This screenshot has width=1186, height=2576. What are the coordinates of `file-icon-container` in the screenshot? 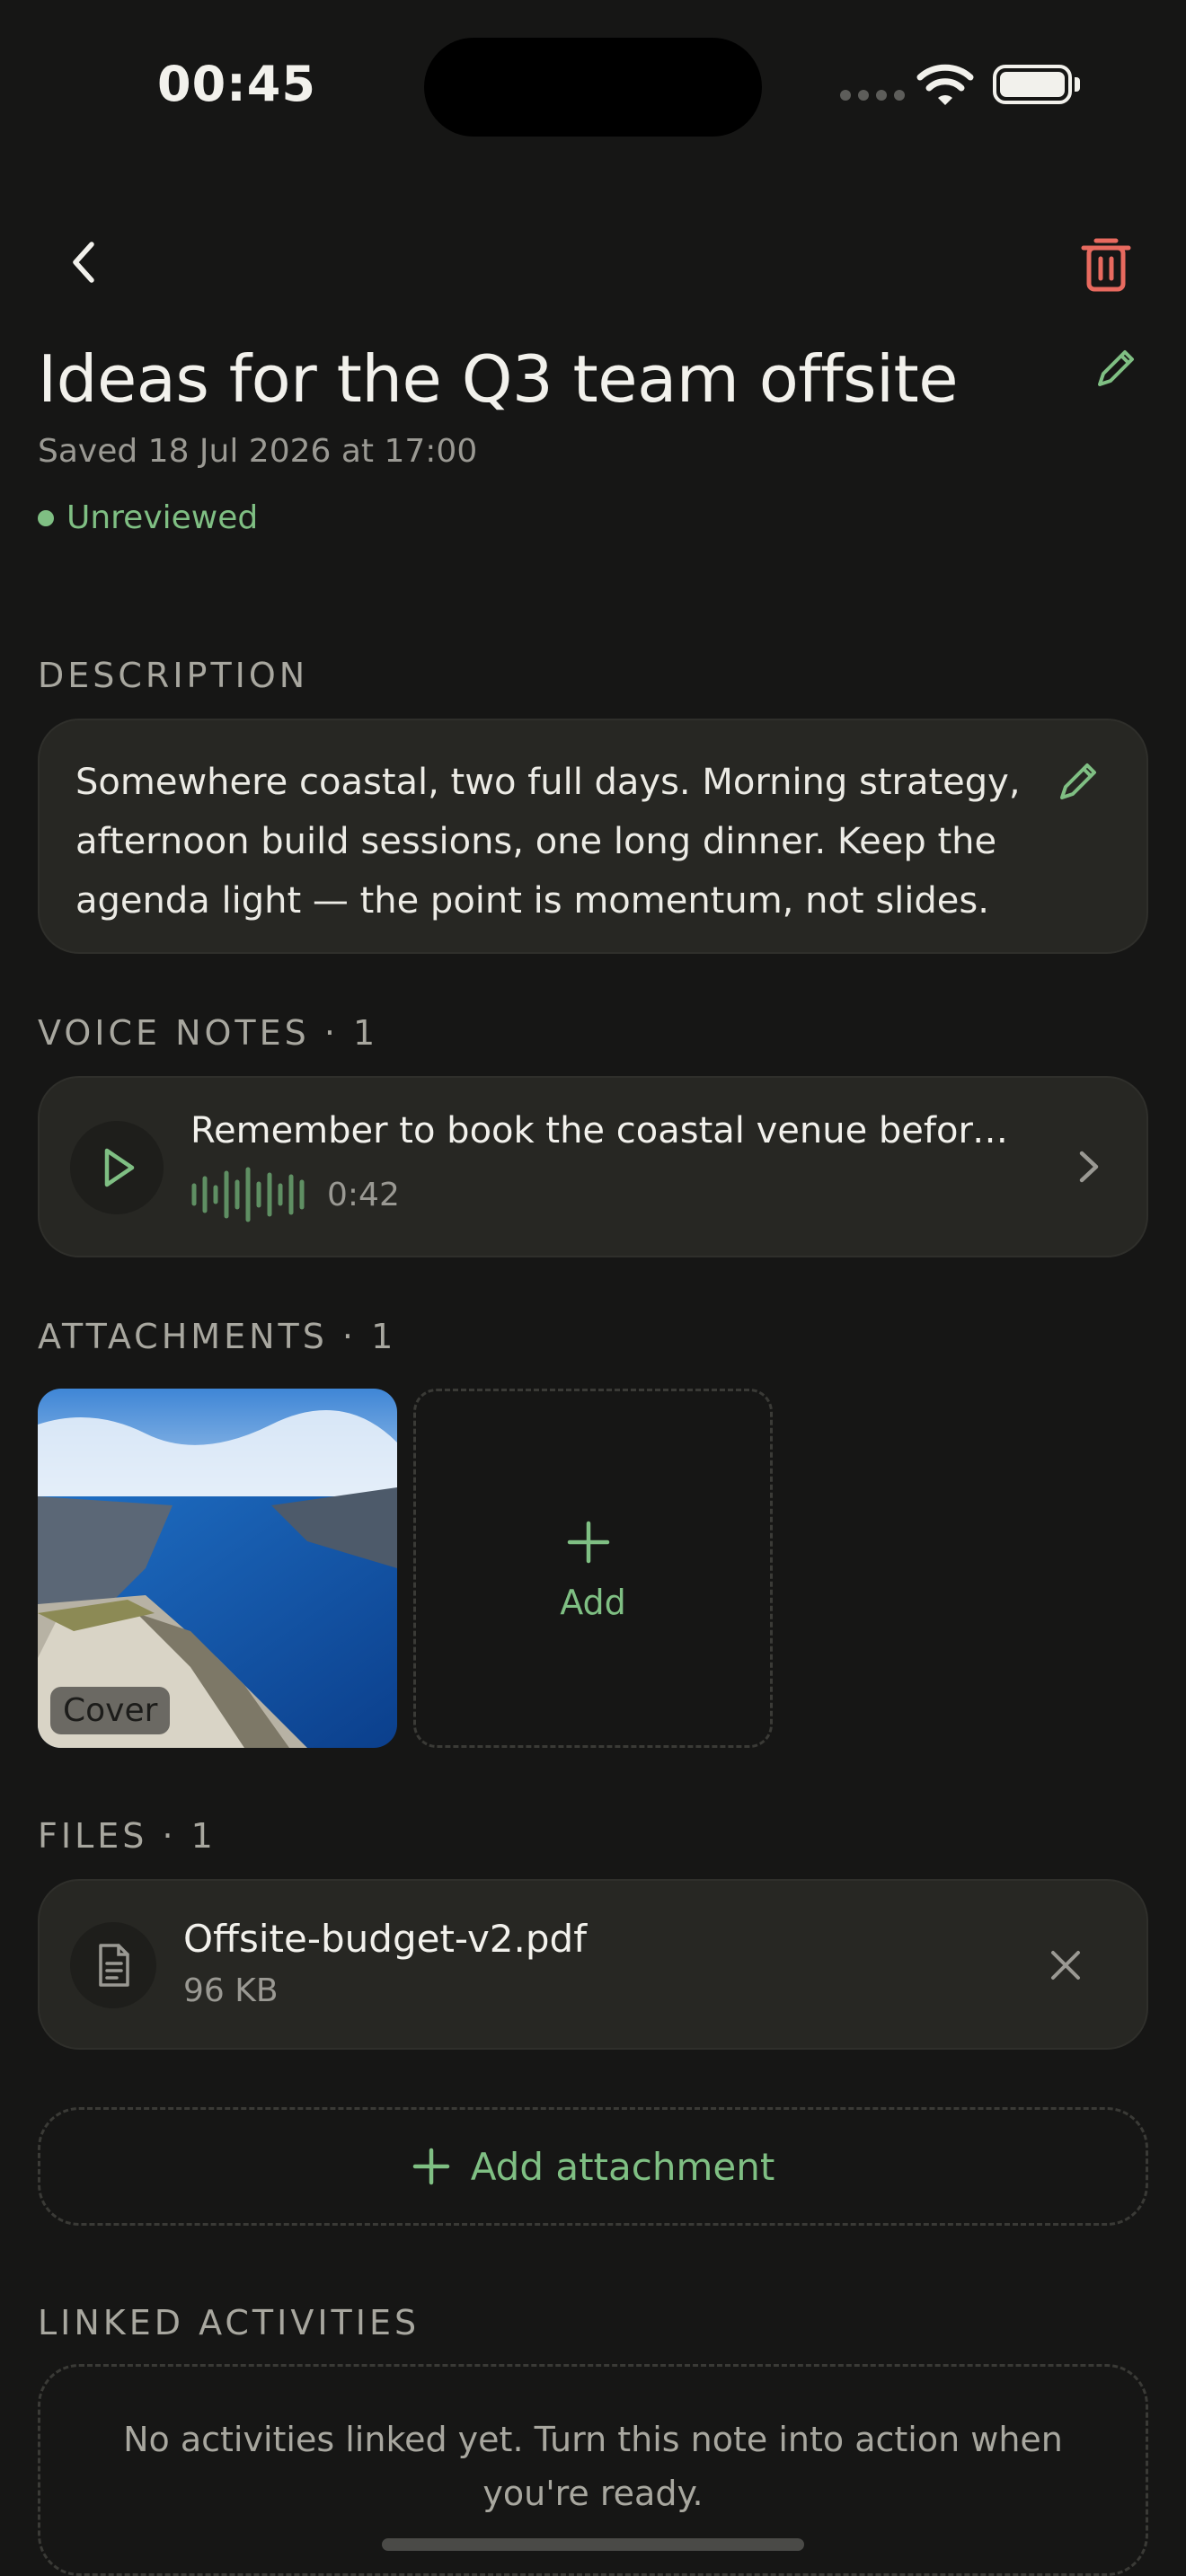 It's located at (113, 1965).